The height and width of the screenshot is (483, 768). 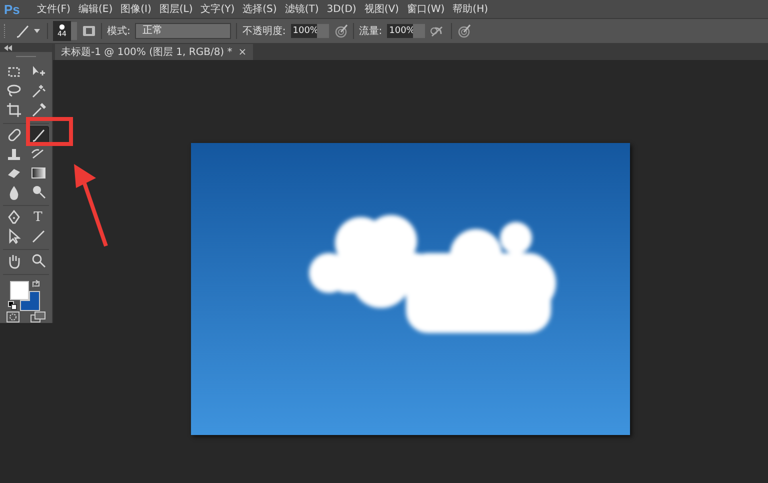 I want to click on menu-item: 文件(F), so click(x=54, y=9).